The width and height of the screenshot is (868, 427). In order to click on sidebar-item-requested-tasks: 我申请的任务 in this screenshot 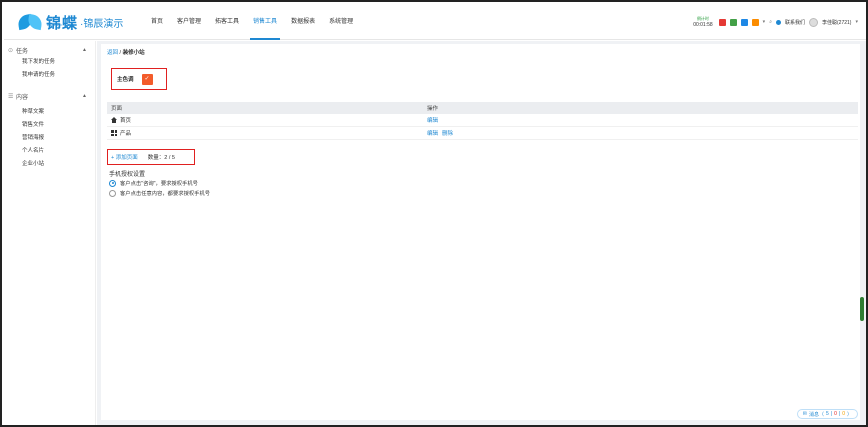, I will do `click(49, 75)`.